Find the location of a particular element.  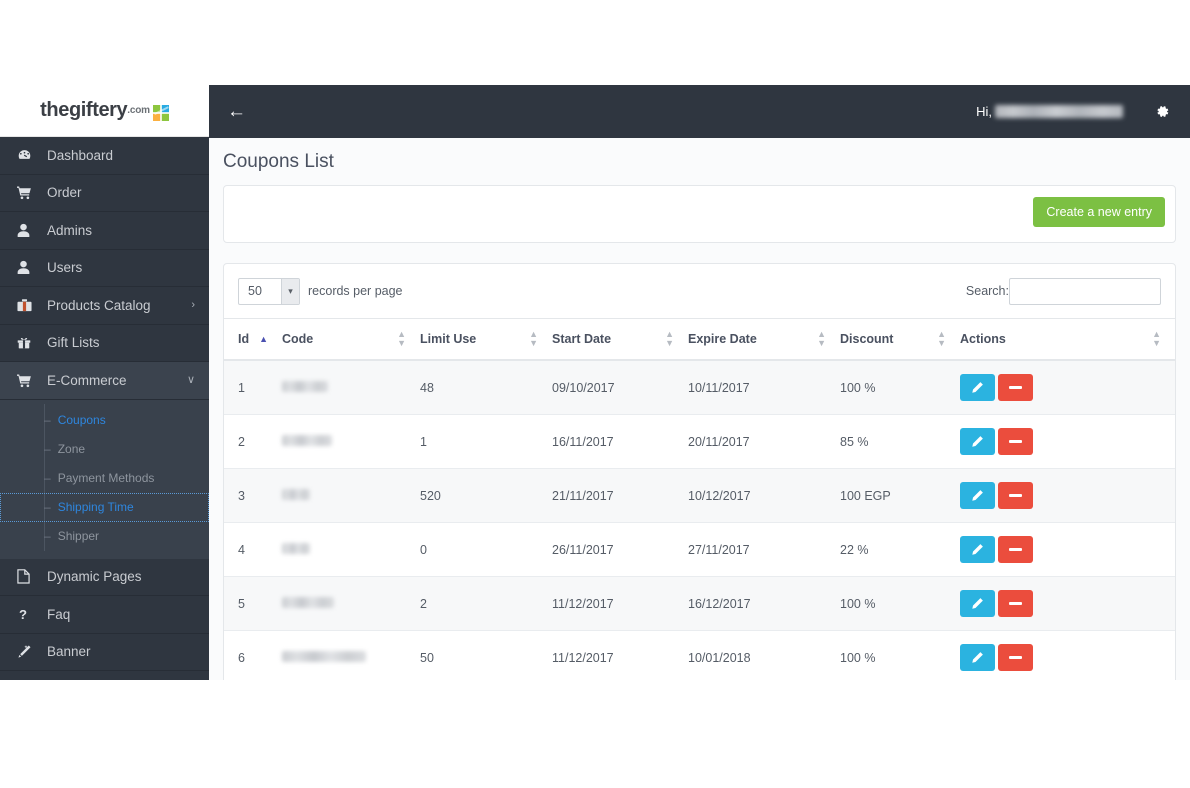

records-per-page-select: 50 ▾ is located at coordinates (269, 291).